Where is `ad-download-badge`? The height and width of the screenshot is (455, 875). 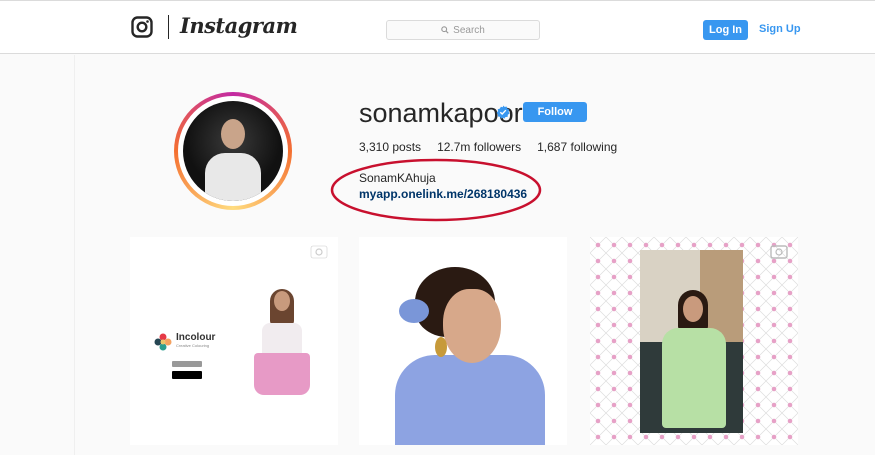
ad-download-badge is located at coordinates (187, 364).